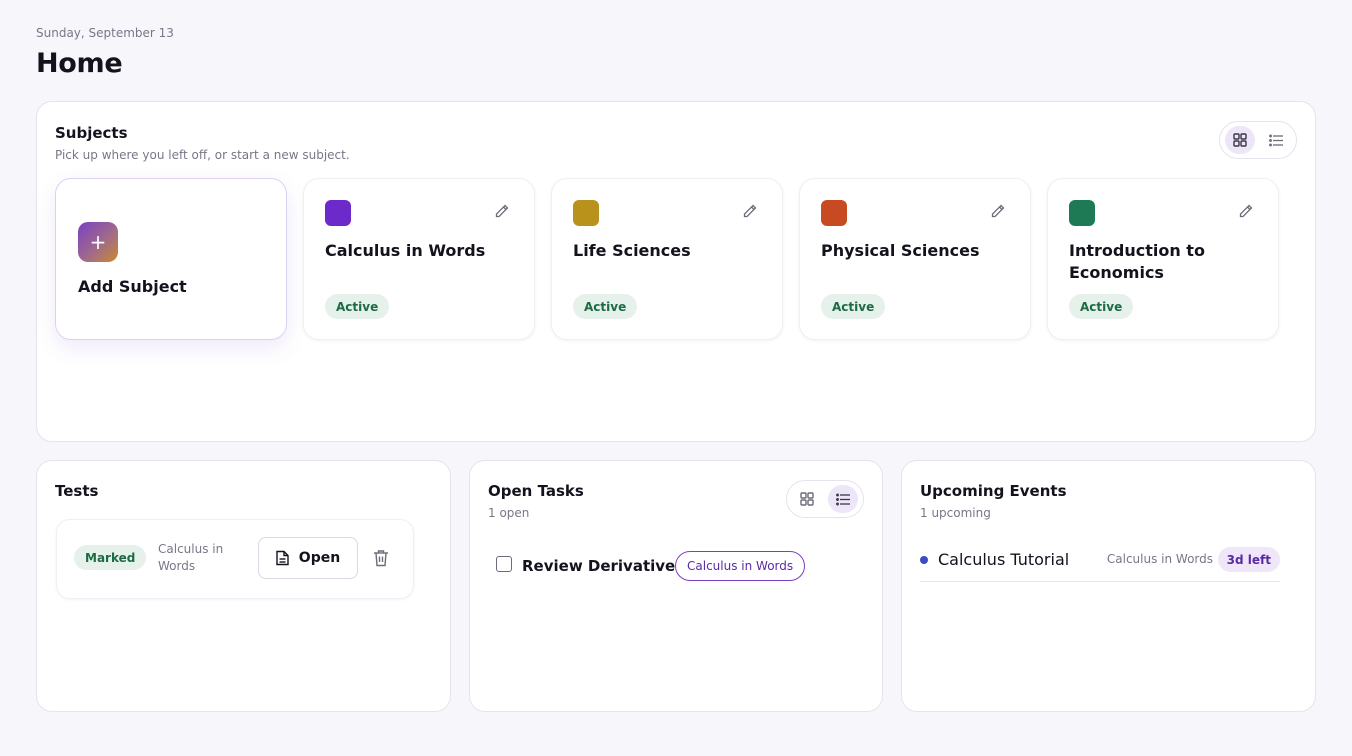  I want to click on subject-card-life-sciences: Life Sciences Active, so click(667, 259).